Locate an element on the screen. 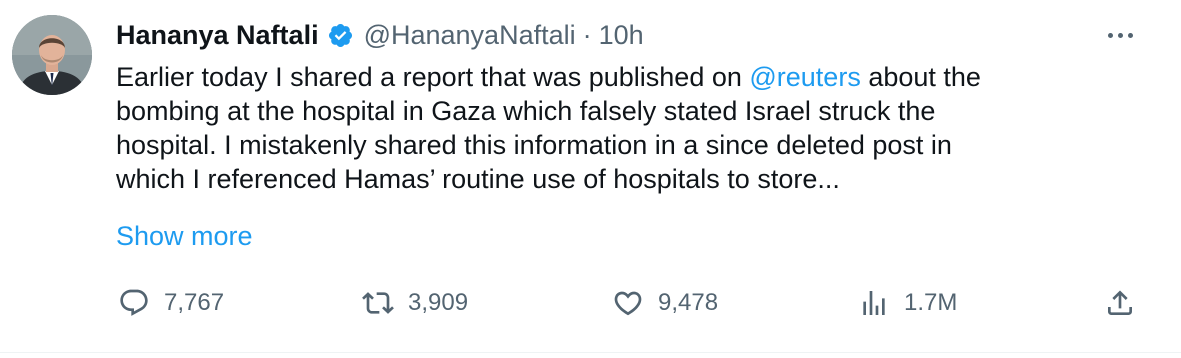 This screenshot has width=1181, height=358. share-icon is located at coordinates (1120, 302).